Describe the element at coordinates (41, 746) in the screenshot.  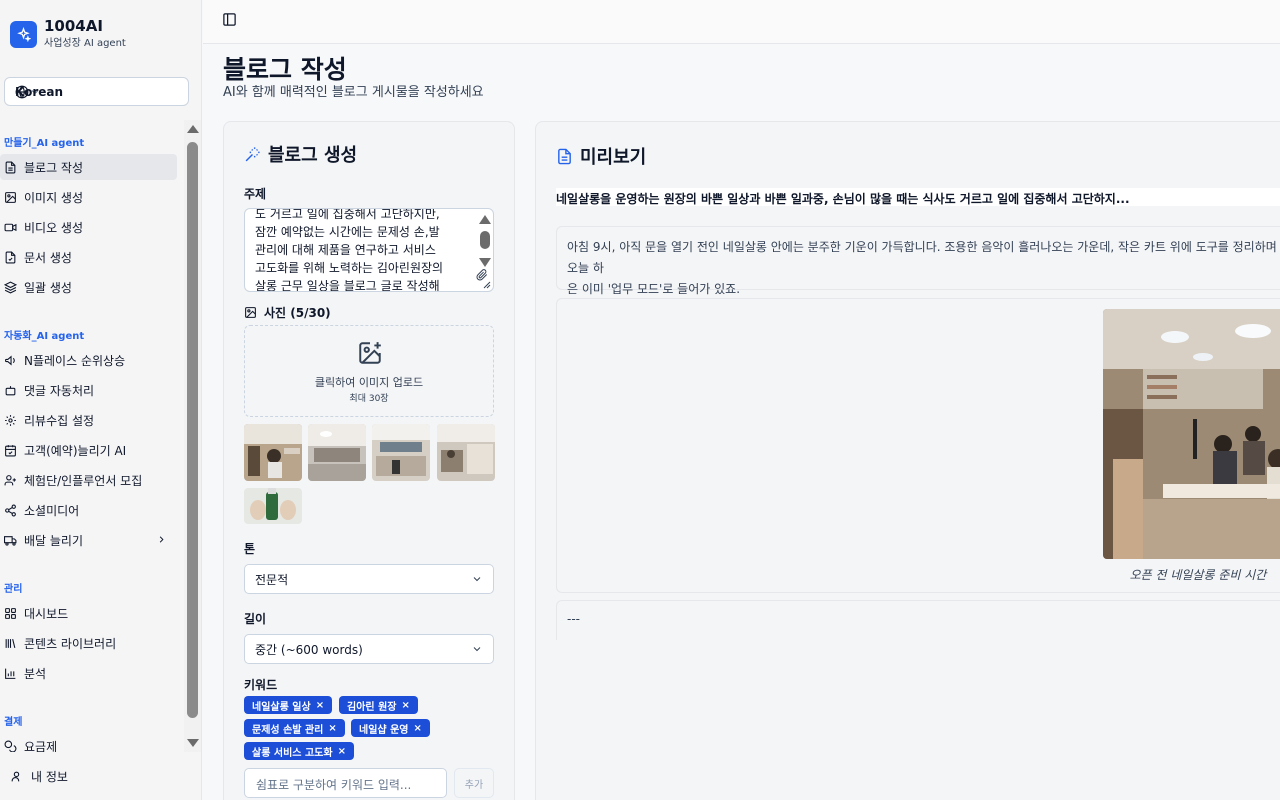
I see `sidebar-item-label: 요금제` at that location.